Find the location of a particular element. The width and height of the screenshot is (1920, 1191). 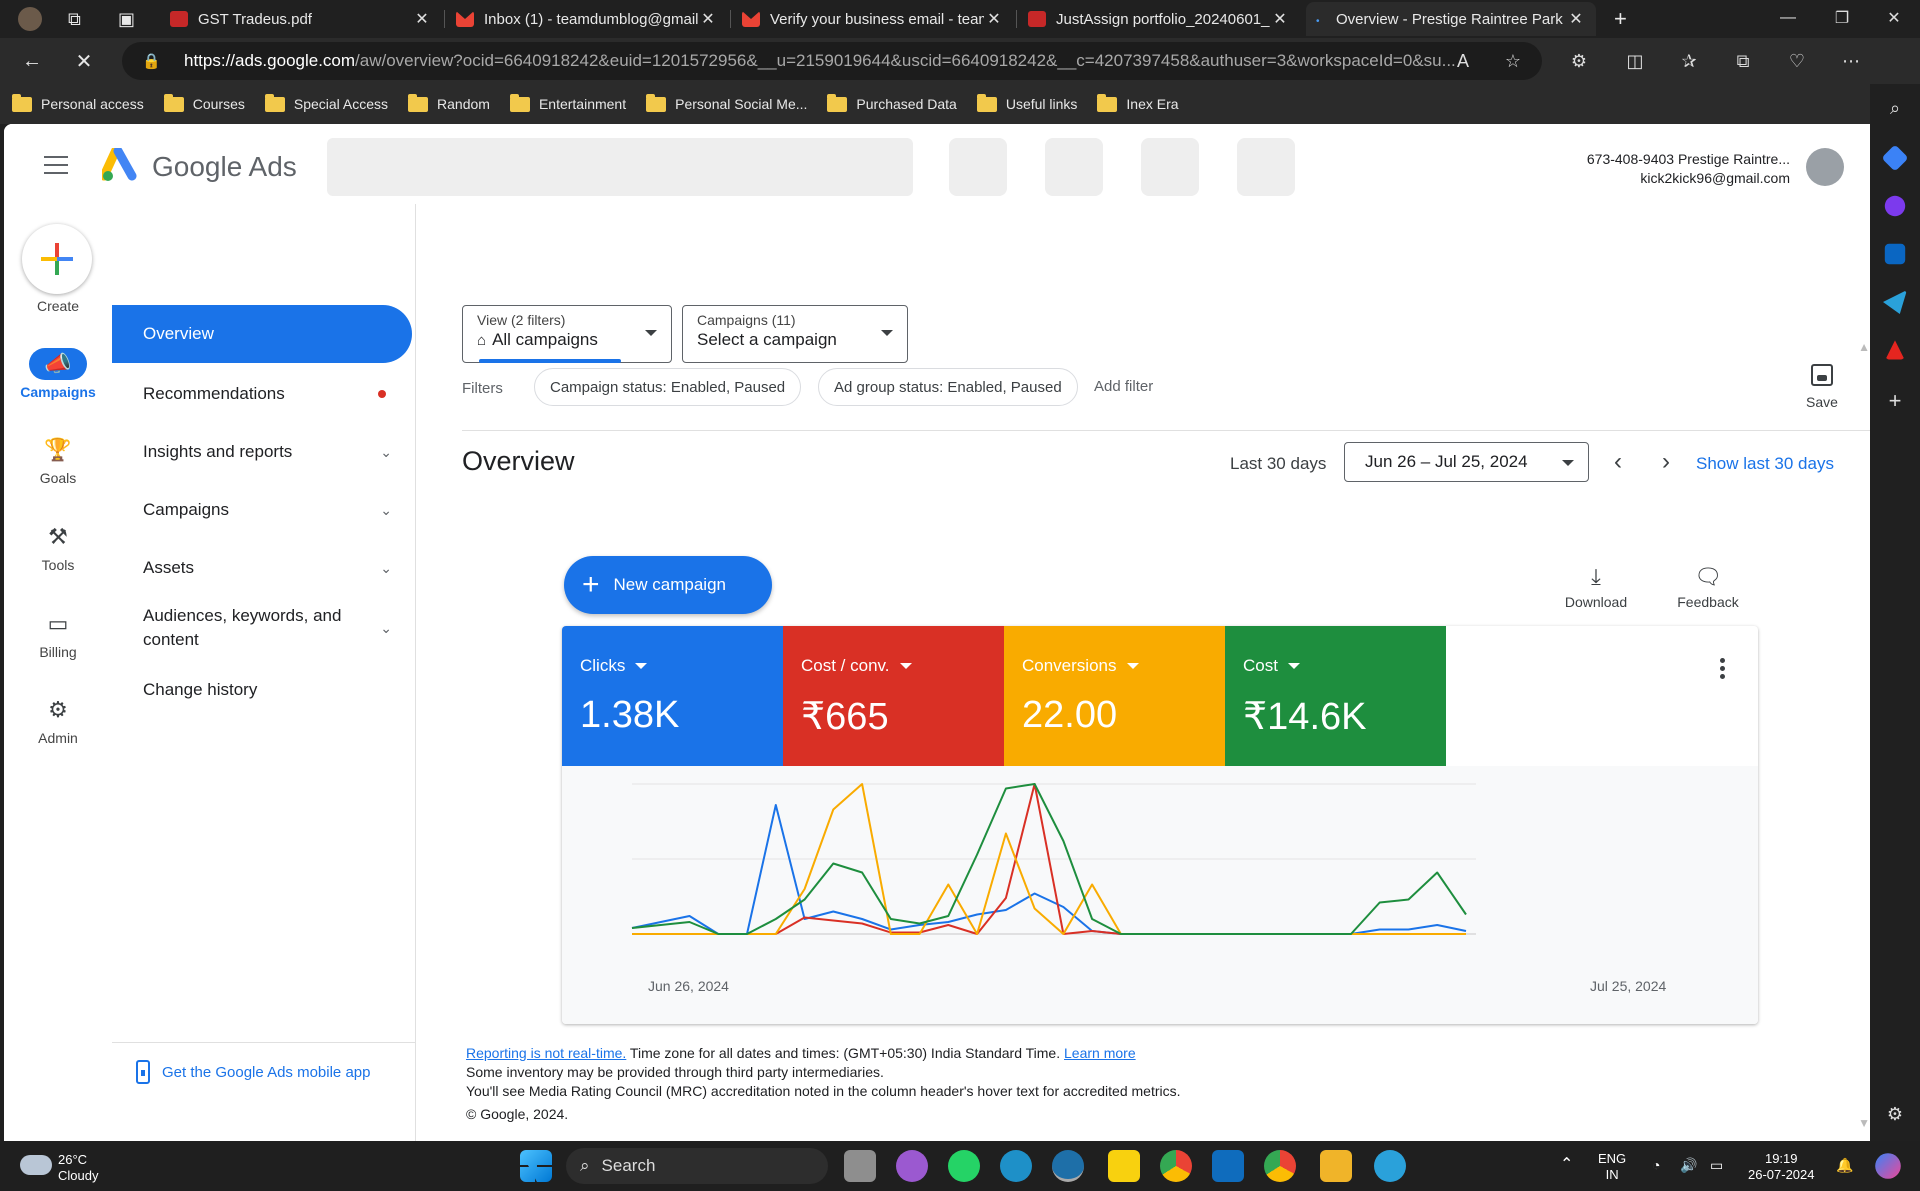

split-screen-icon: ◫ is located at coordinates (1635, 61).